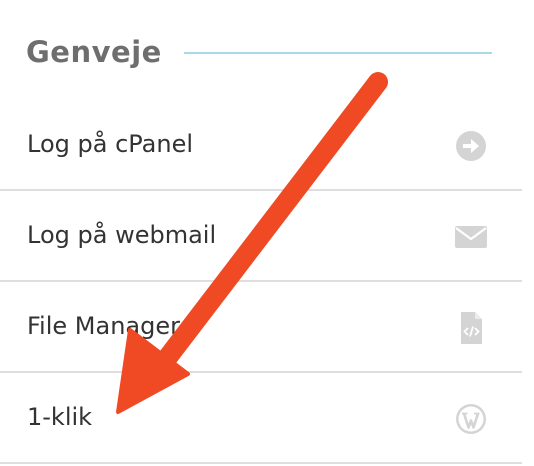 This screenshot has width=534, height=466. Describe the element at coordinates (471, 419) in the screenshot. I see `wordpress-icon` at that location.